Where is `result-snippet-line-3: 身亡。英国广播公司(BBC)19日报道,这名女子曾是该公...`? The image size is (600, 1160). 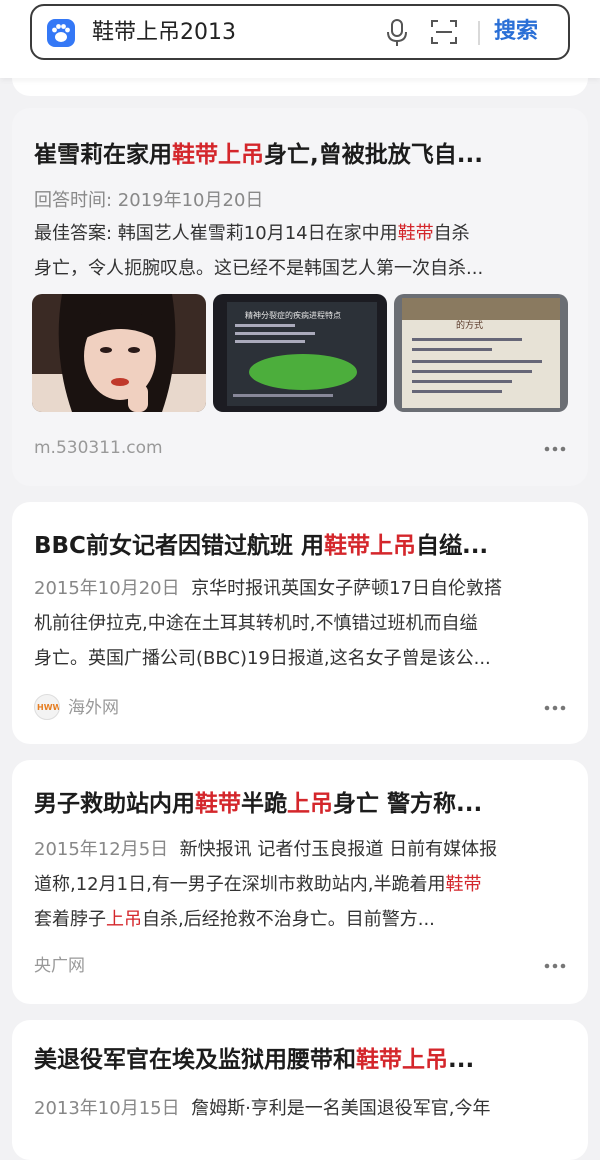
result-snippet-line-3: 身亡。英国广播公司(BBC)19日报道,这名女子曾是该公... is located at coordinates (262, 658).